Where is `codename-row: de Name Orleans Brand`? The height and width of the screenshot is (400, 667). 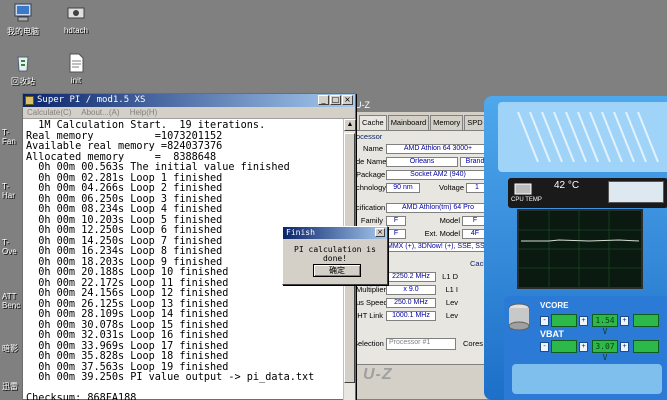 codename-row: de Name Orleans Brand is located at coordinates (423, 161).